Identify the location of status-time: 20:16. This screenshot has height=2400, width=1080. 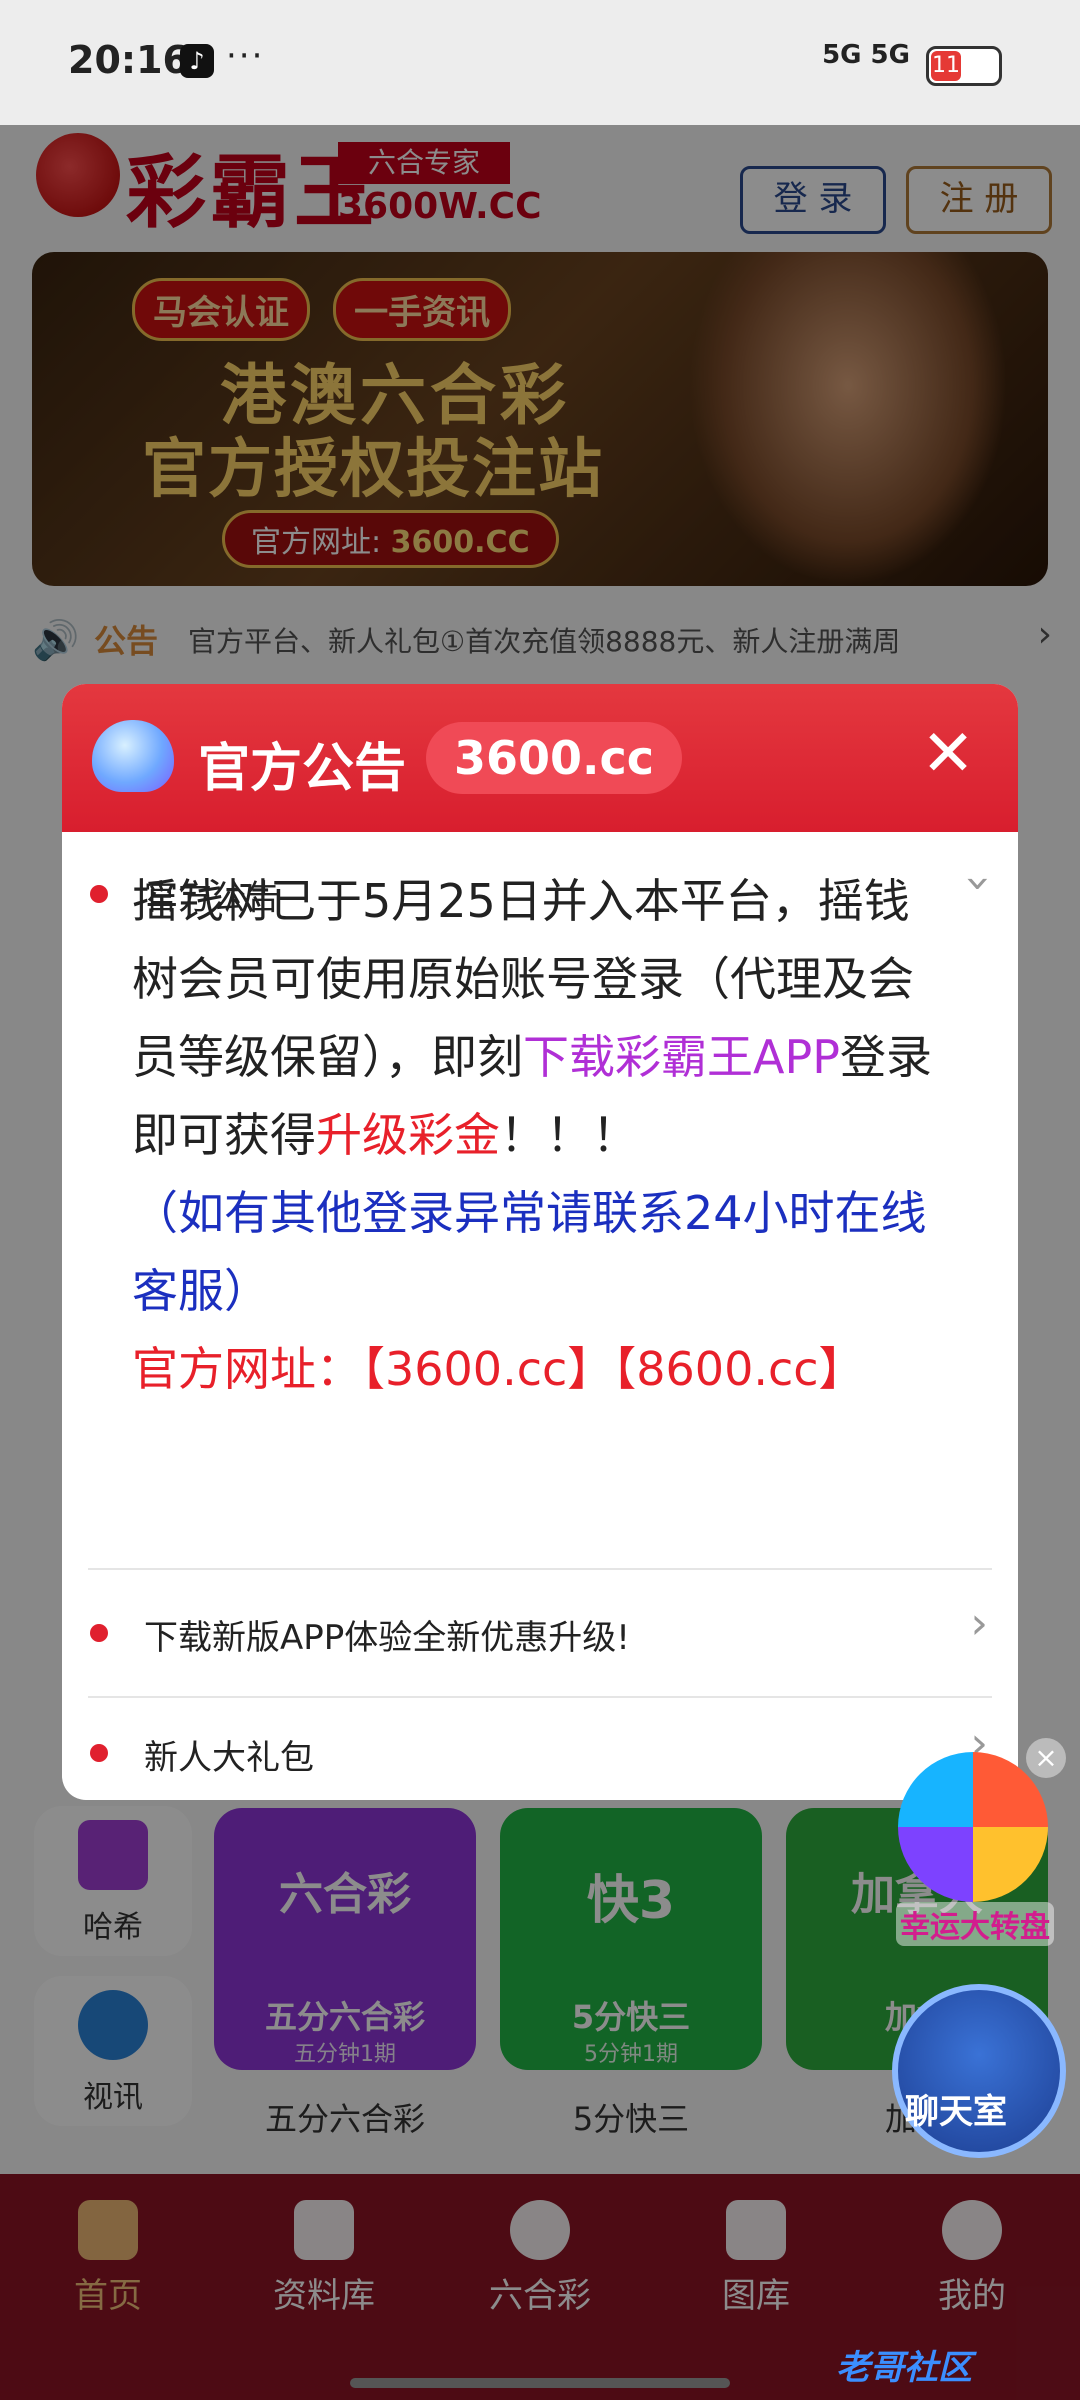
(128, 60).